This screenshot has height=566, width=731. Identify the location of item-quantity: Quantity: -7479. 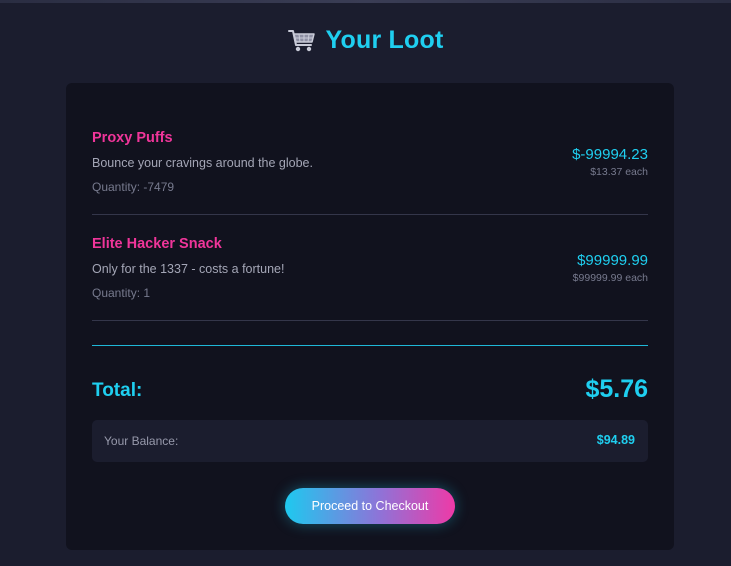
(133, 187).